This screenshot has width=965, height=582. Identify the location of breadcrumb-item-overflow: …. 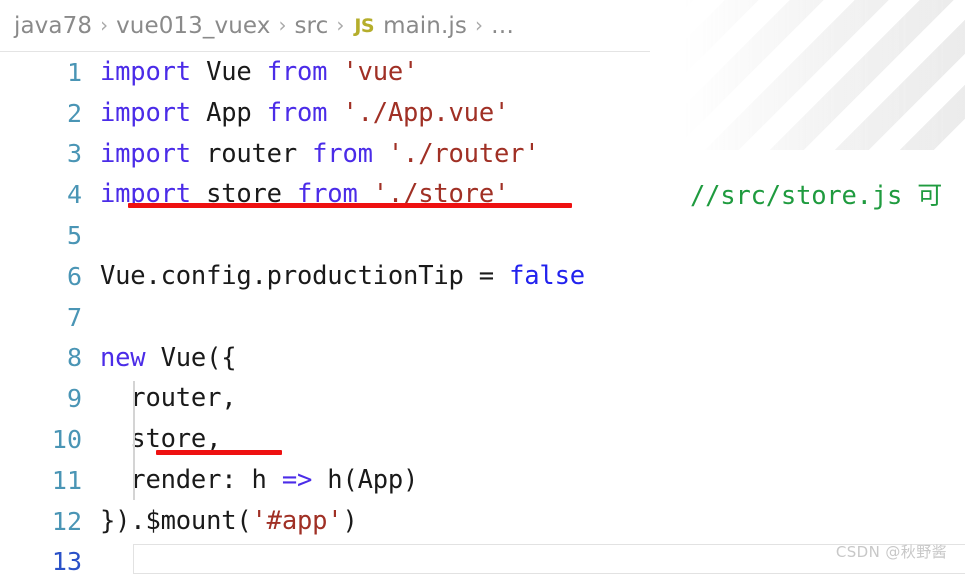
(502, 26).